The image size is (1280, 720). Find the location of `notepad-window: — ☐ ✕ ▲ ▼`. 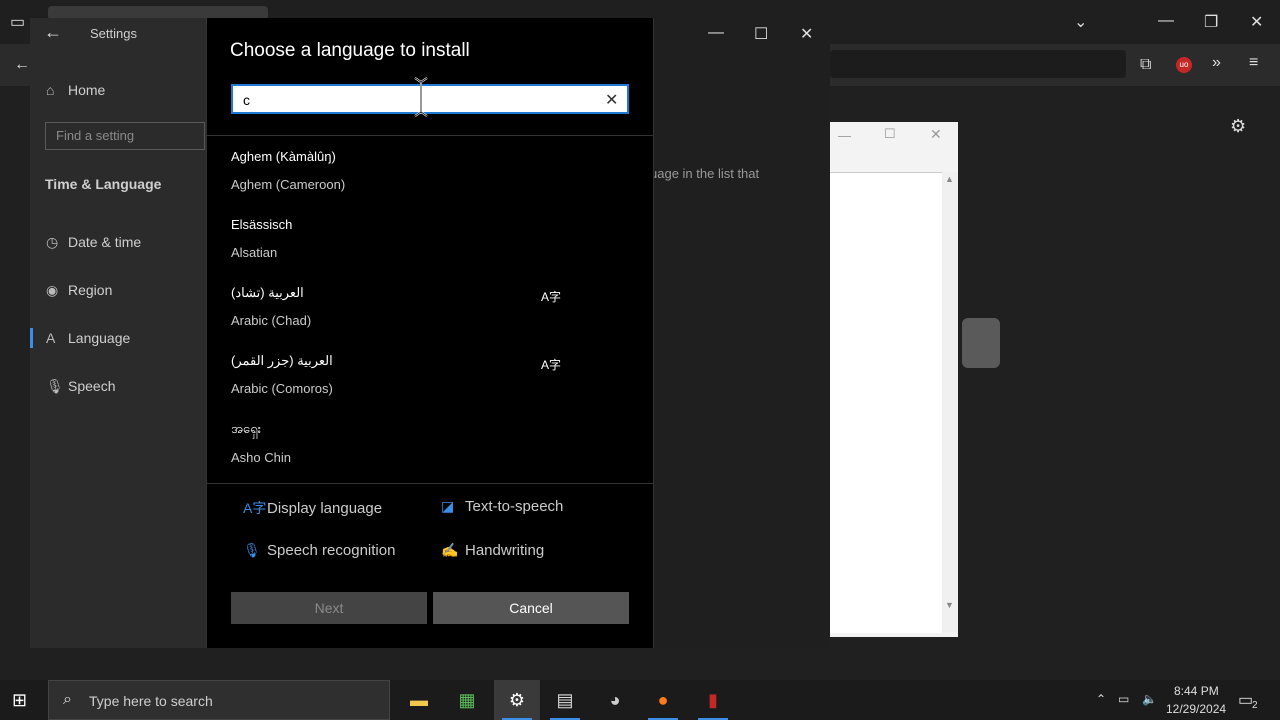

notepad-window: — ☐ ✕ ▲ ▼ is located at coordinates (894, 379).